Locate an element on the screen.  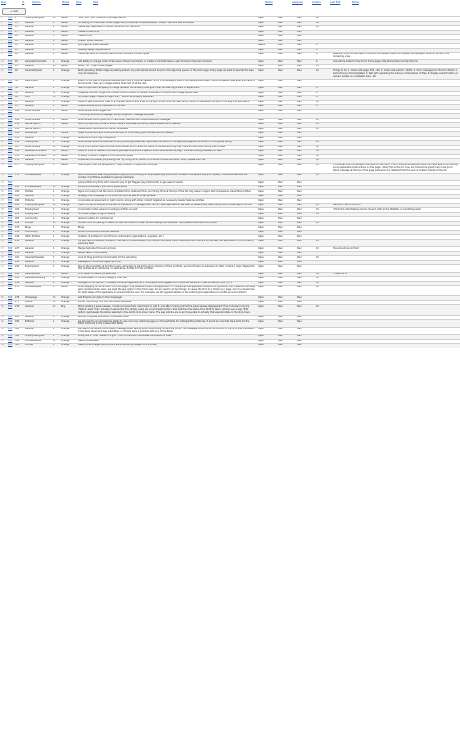
task-id: 36 is located at coordinates (19, 82).